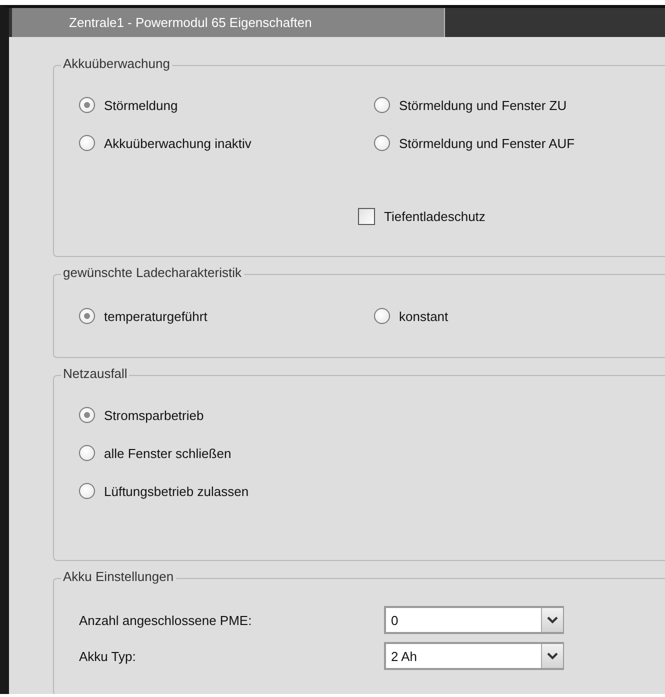 The width and height of the screenshot is (665, 697). Describe the element at coordinates (141, 105) in the screenshot. I see `radio-label: Störmeldung` at that location.